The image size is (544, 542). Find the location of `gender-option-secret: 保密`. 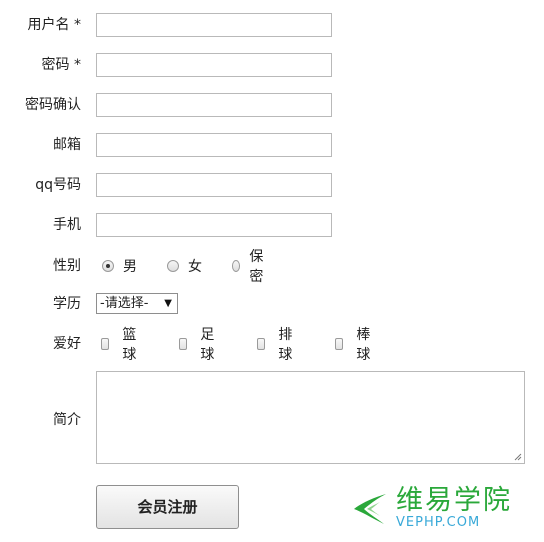

gender-option-secret: 保密 is located at coordinates (249, 267).